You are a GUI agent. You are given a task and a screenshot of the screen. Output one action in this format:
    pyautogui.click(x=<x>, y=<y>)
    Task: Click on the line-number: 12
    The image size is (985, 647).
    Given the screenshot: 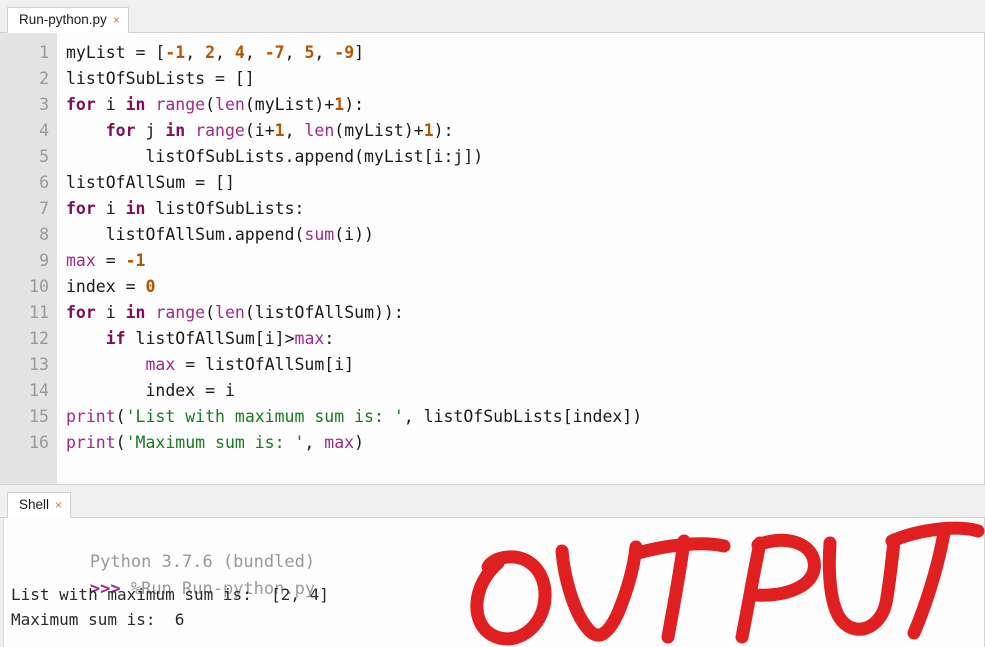 What is the action you would take?
    pyautogui.click(x=39, y=338)
    